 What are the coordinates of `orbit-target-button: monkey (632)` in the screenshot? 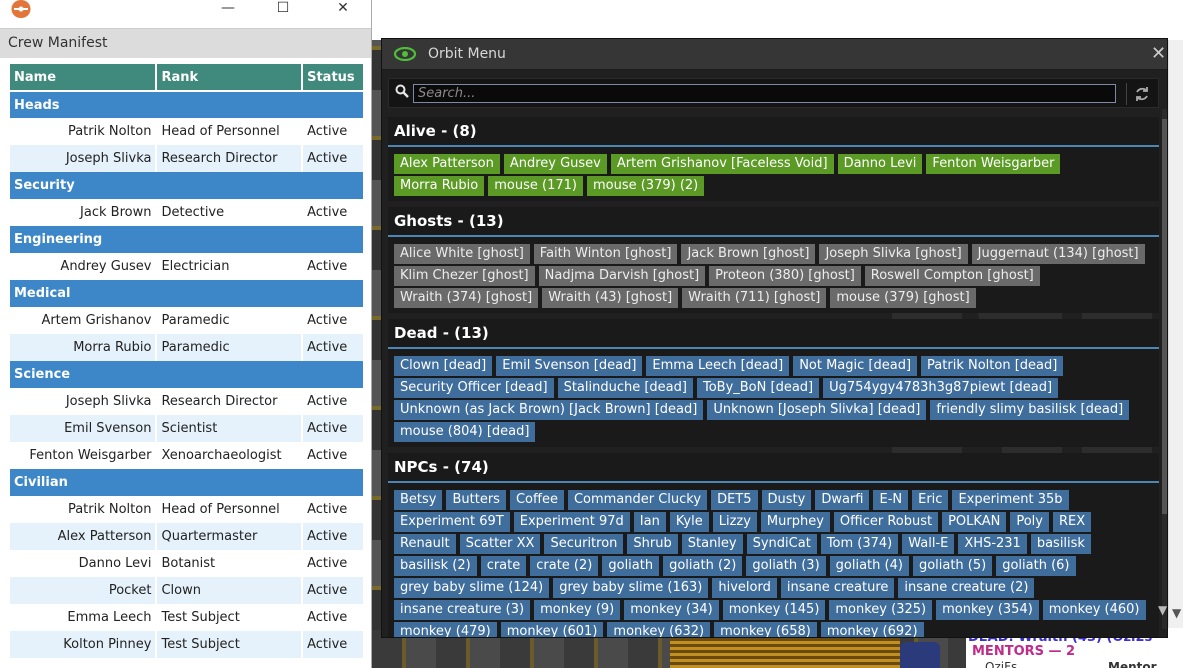 It's located at (659, 629).